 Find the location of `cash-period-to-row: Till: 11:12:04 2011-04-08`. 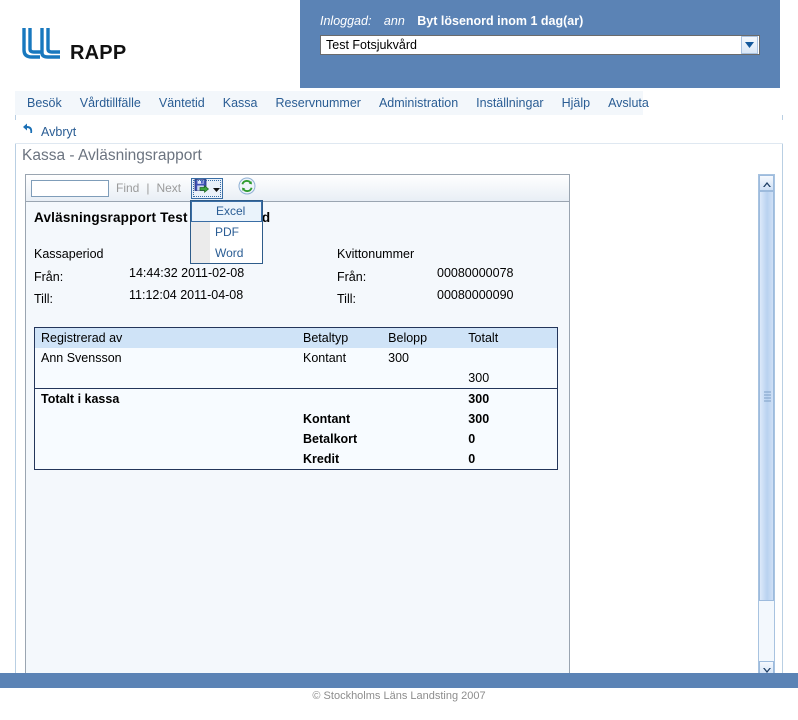

cash-period-to-row: Till: 11:12:04 2011-04-08 is located at coordinates (184, 301).